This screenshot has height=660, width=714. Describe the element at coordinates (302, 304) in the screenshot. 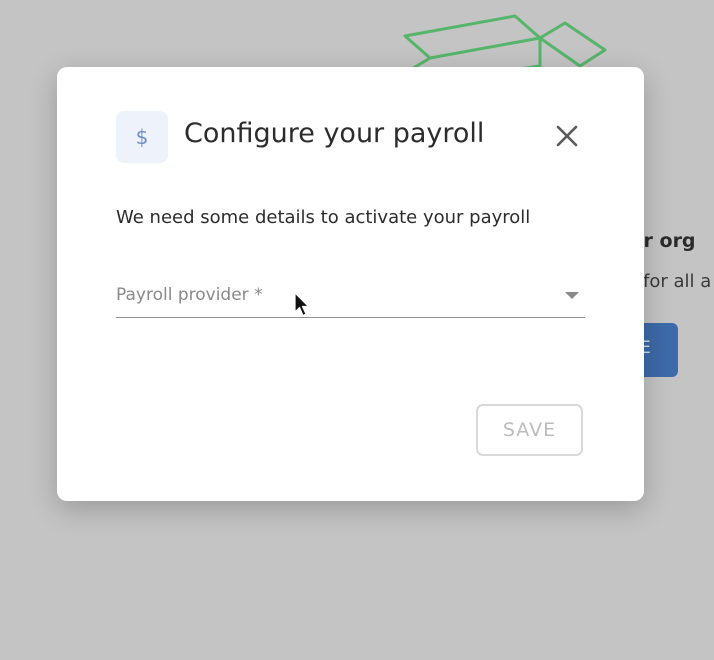

I see `mouse-pointer-icon` at that location.